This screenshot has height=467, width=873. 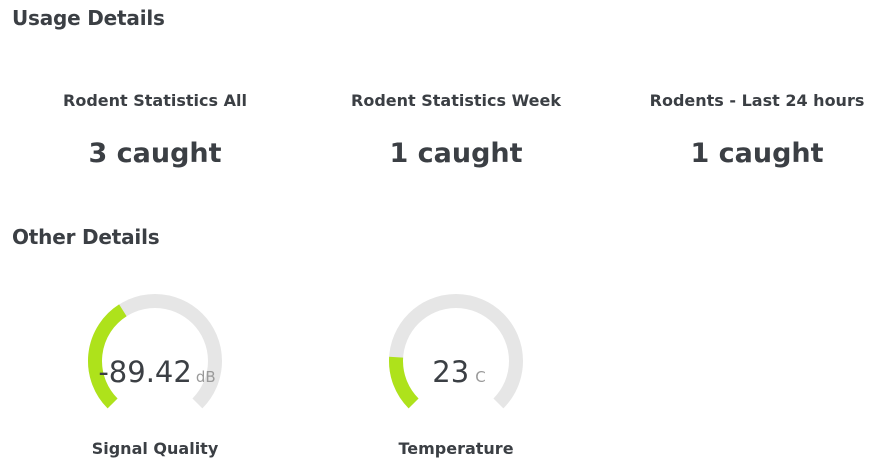 I want to click on gauge-value: 23, so click(x=450, y=372).